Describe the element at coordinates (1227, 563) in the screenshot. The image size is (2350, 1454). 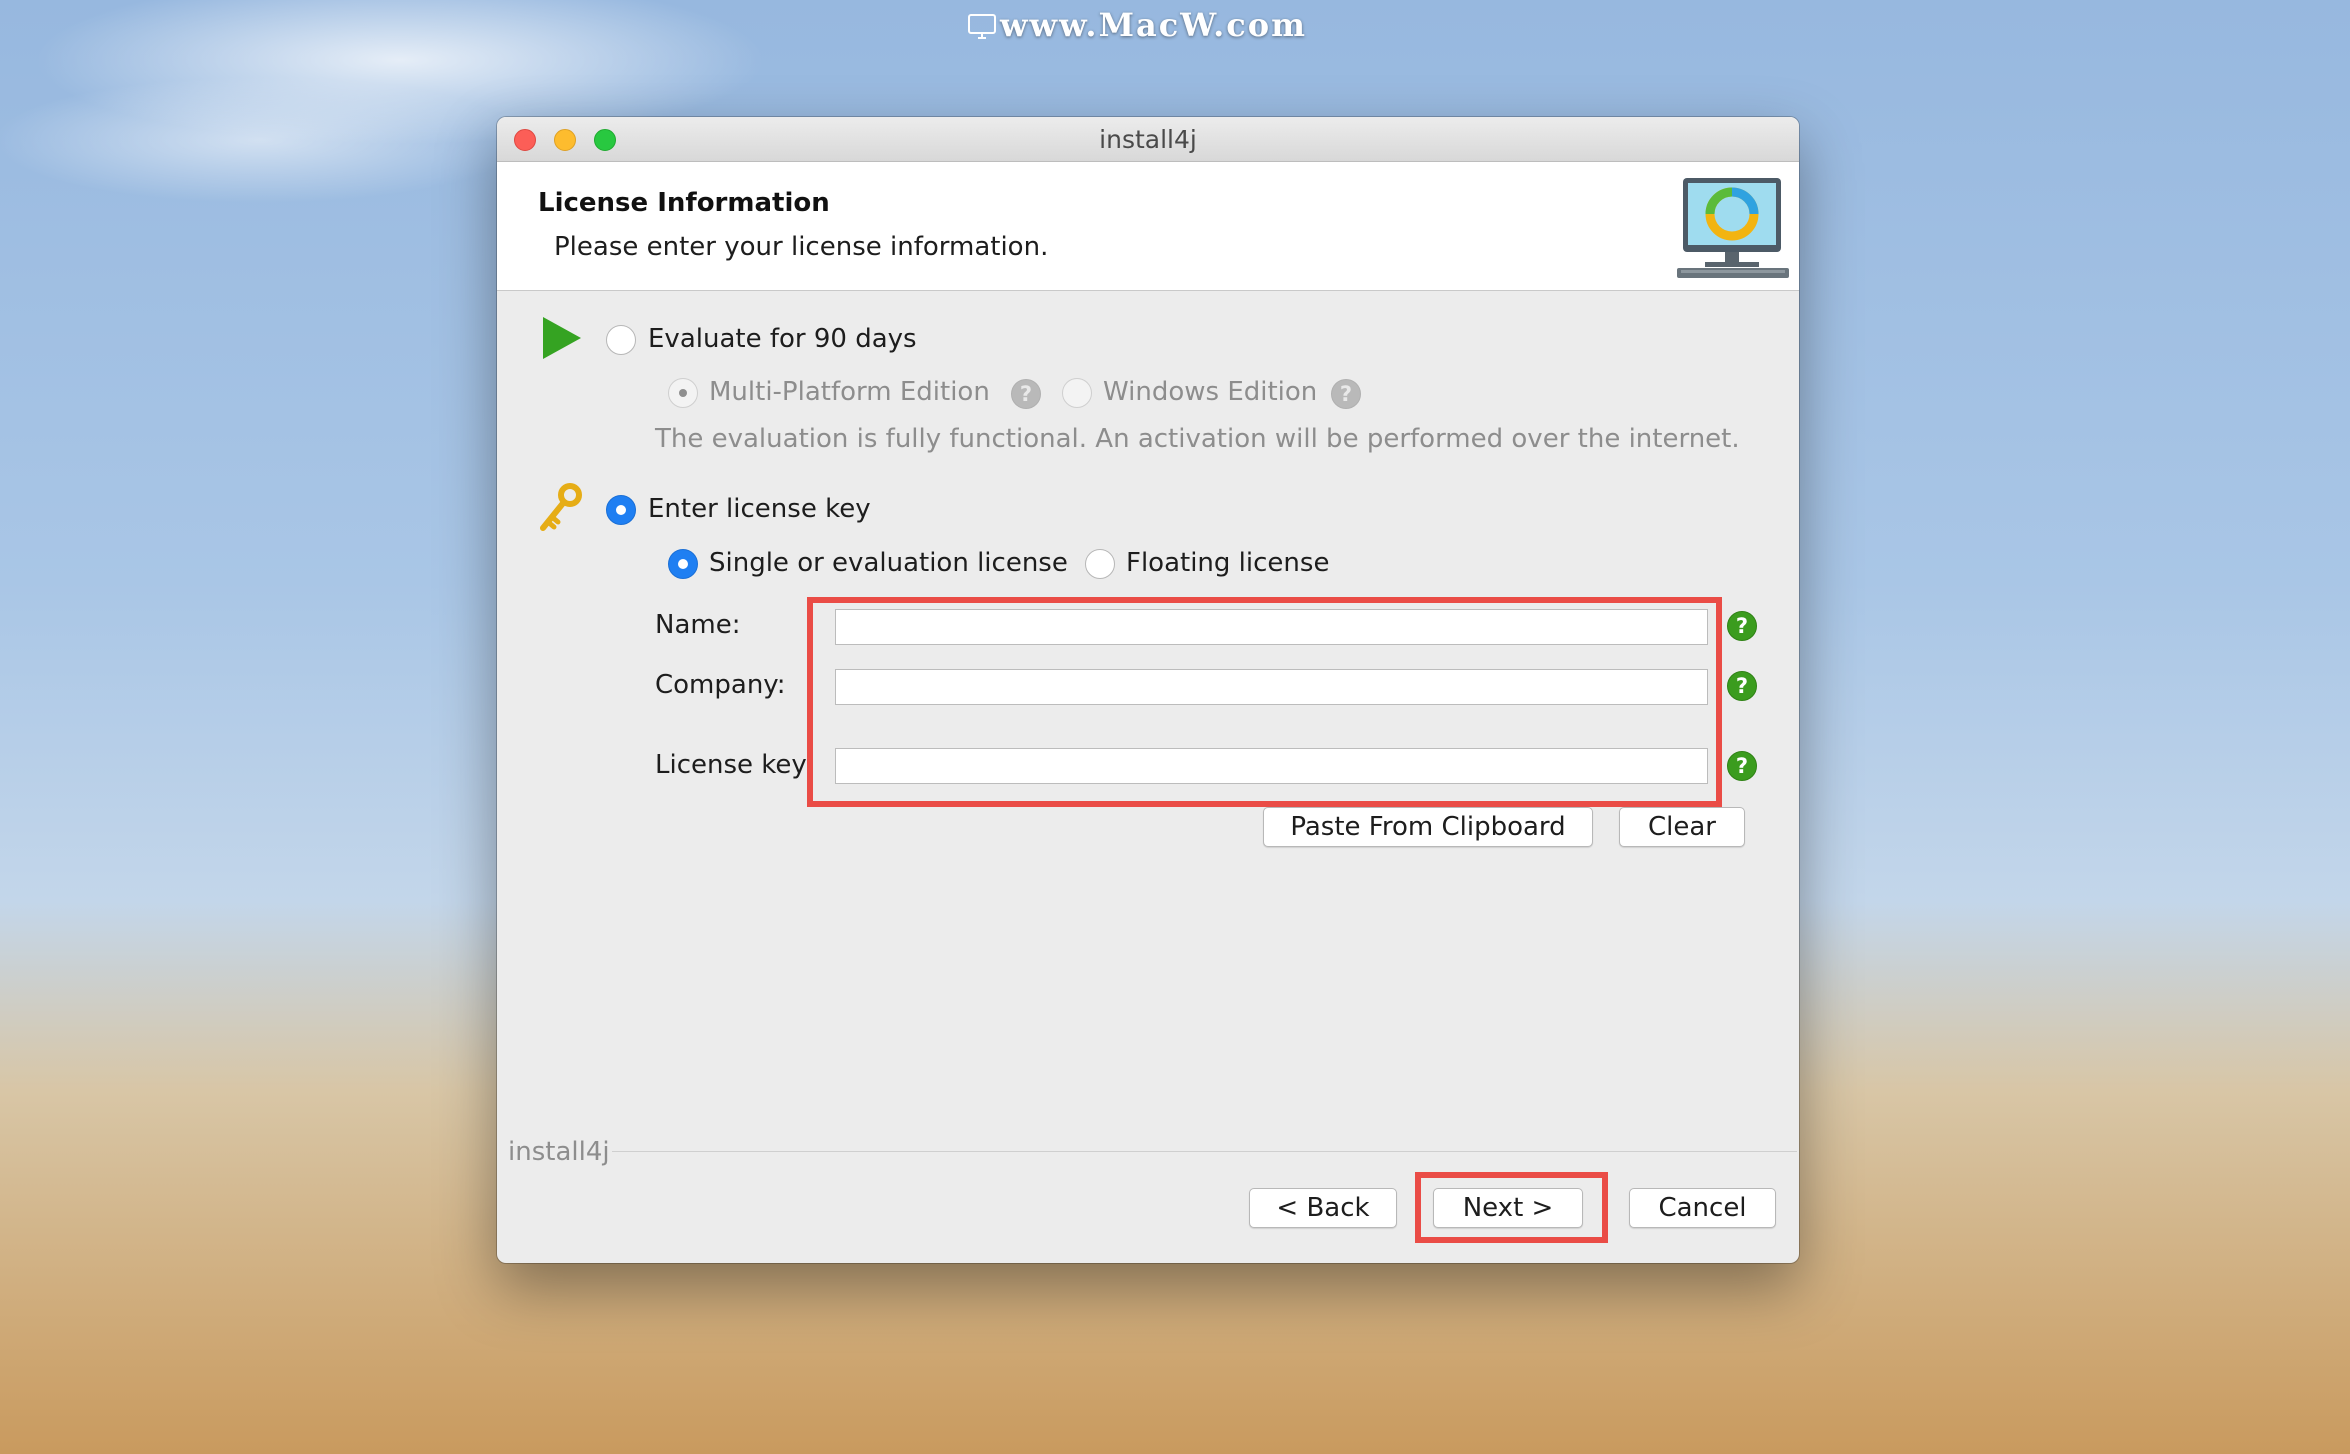
I see `floating-license-label: Floating license` at that location.